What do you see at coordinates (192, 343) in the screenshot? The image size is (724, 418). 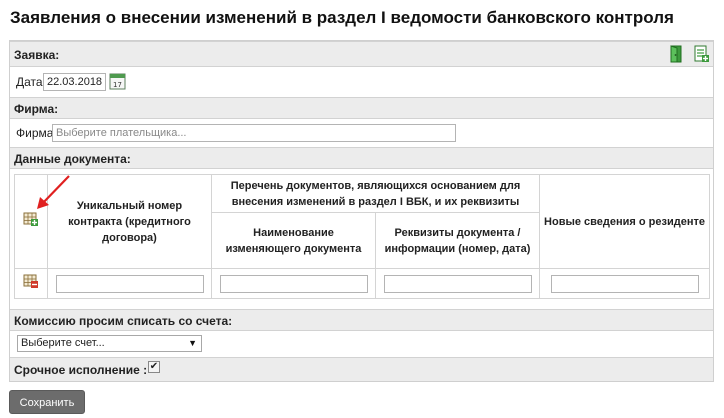 I see `dropdown-arrow-icon: ▼` at bounding box center [192, 343].